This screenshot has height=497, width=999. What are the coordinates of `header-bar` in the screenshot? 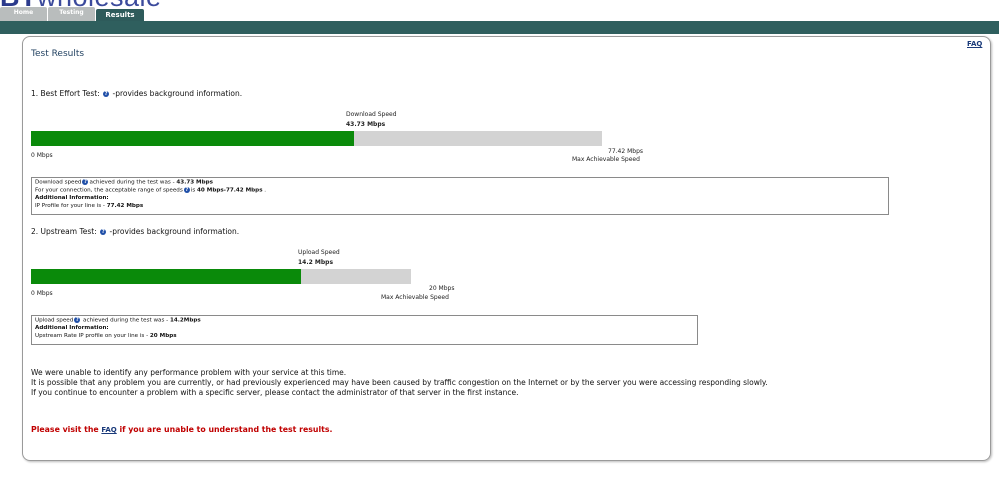 It's located at (499, 27).